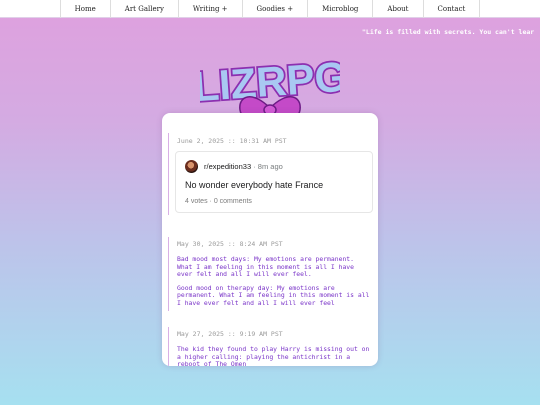  Describe the element at coordinates (196, 201) in the screenshot. I see `vote-count: 4 votes` at that location.